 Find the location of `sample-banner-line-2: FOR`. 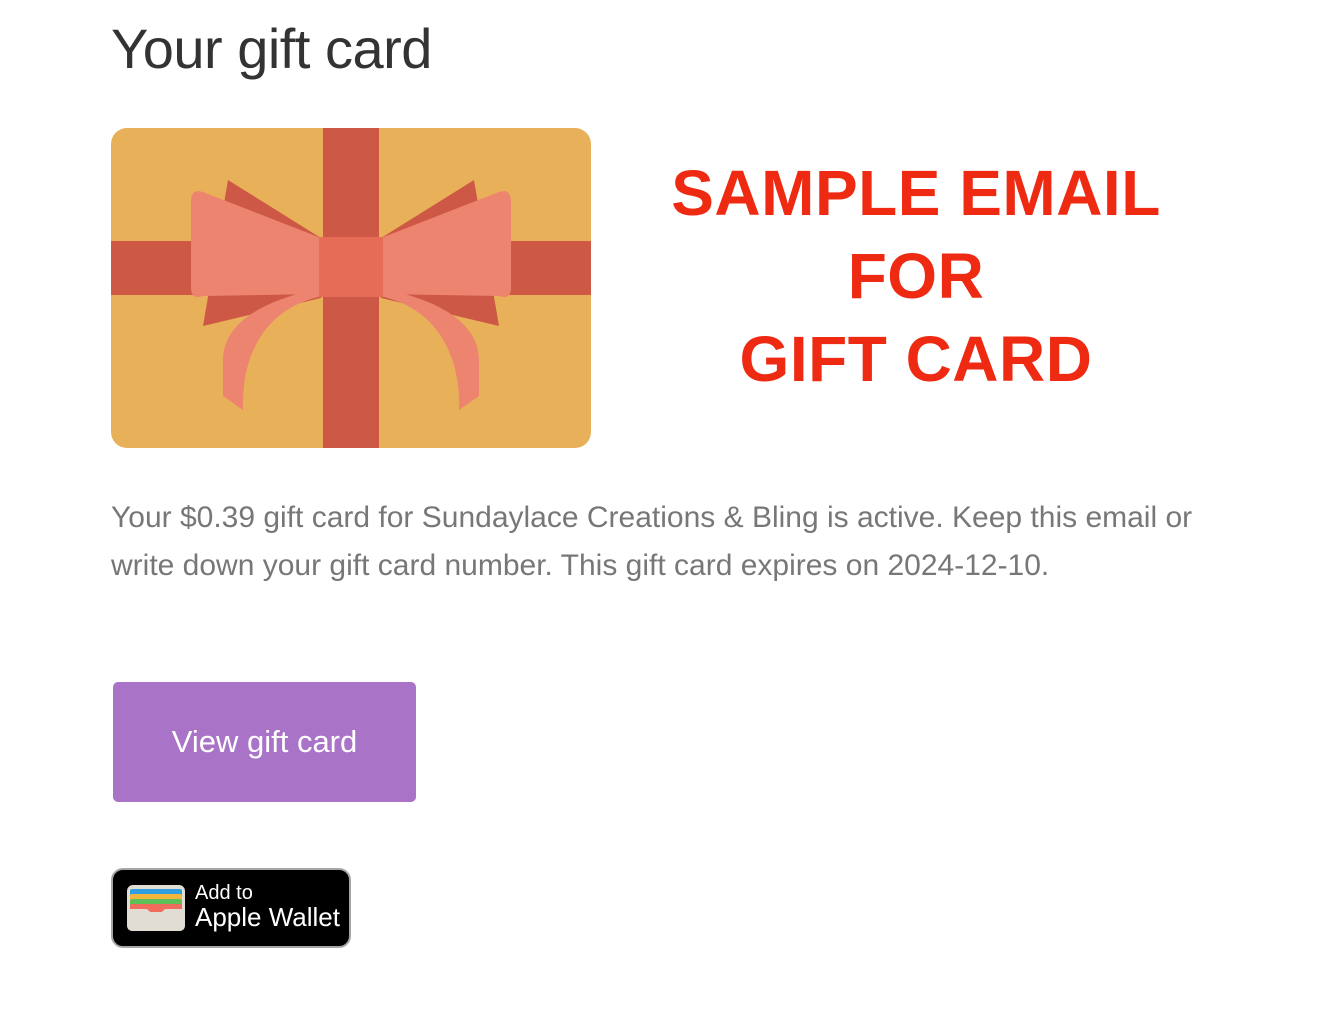

sample-banner-line-2: FOR is located at coordinates (916, 276).